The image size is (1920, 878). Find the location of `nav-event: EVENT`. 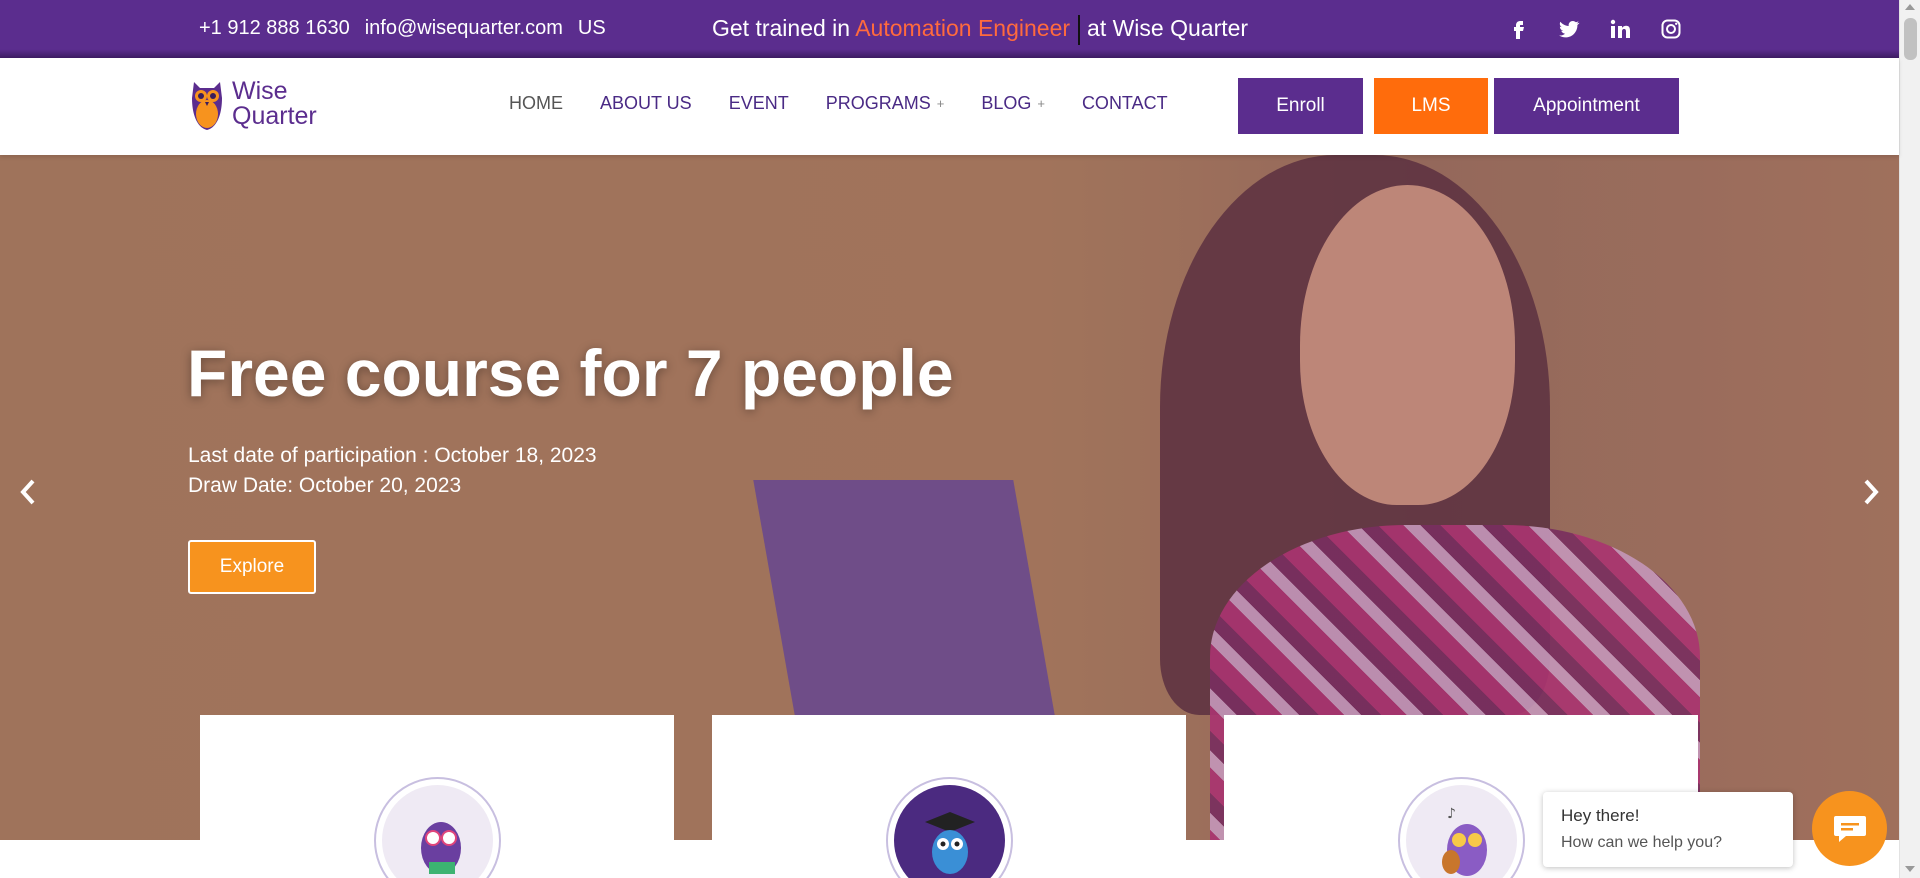

nav-event: EVENT is located at coordinates (759, 103).